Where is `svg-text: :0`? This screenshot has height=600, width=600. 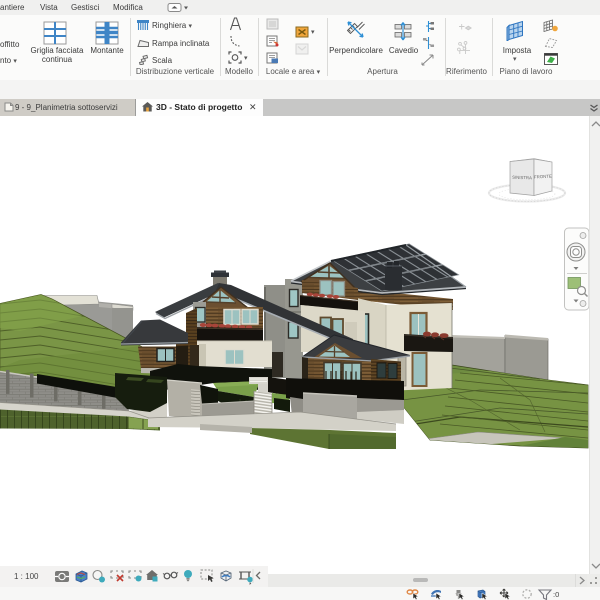
svg-text: :0 is located at coordinates (556, 594).